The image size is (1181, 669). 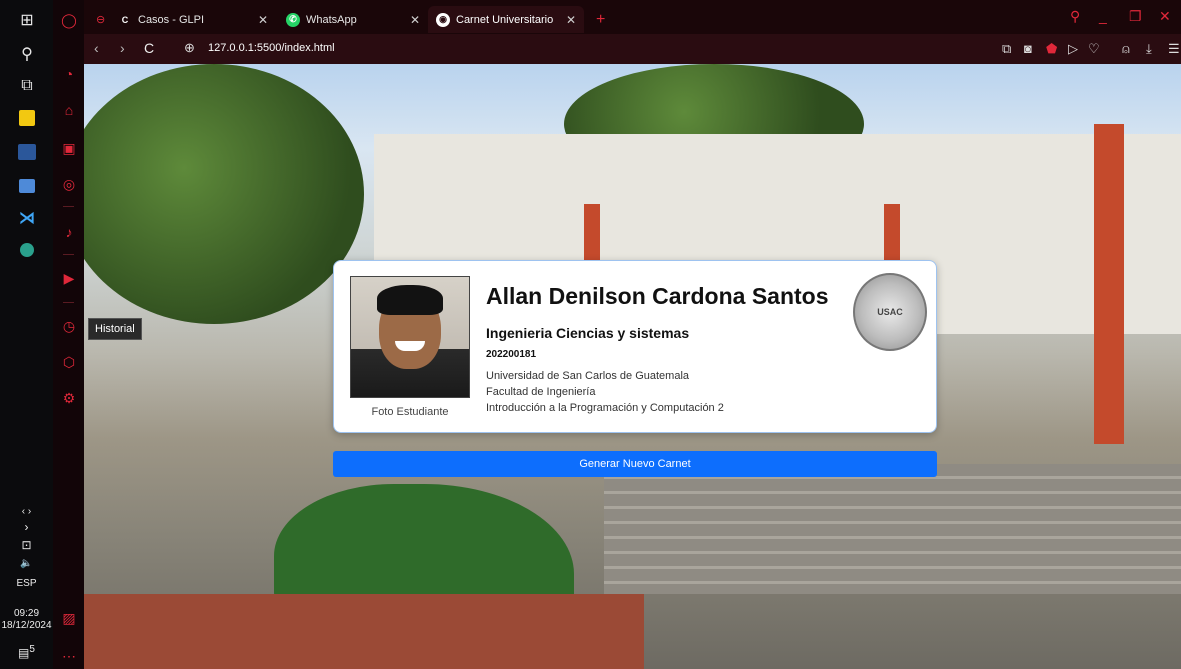 What do you see at coordinates (588, 376) in the screenshot?
I see `university-name: Universidad de San Carlos de Guatemala` at bounding box center [588, 376].